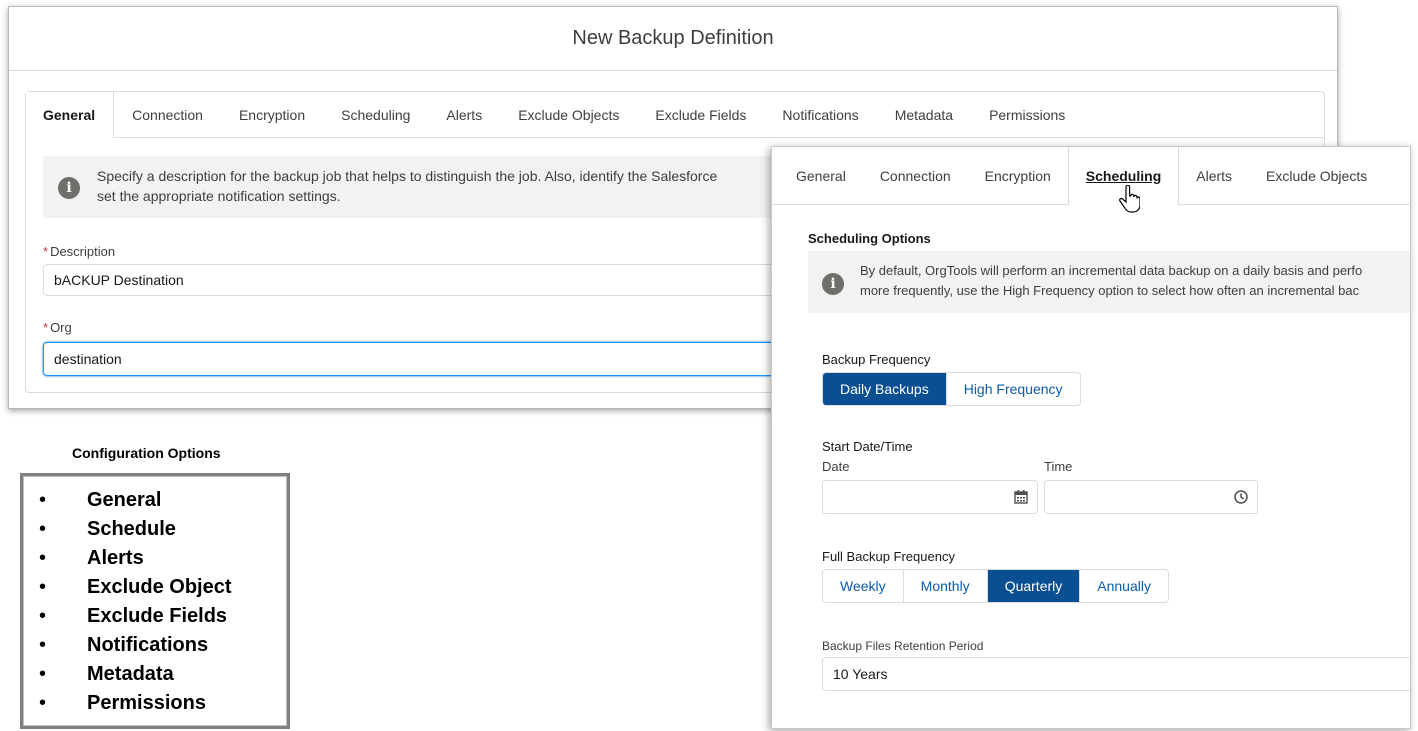 This screenshot has height=731, width=1418. I want to click on list-item: Exclude Object, so click(163, 587).